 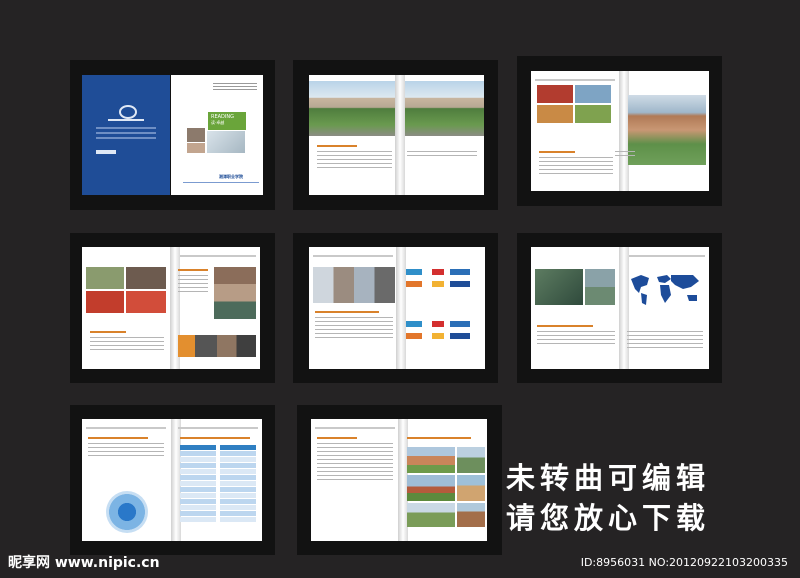 I want to click on radial-diagram, so click(x=127, y=512).